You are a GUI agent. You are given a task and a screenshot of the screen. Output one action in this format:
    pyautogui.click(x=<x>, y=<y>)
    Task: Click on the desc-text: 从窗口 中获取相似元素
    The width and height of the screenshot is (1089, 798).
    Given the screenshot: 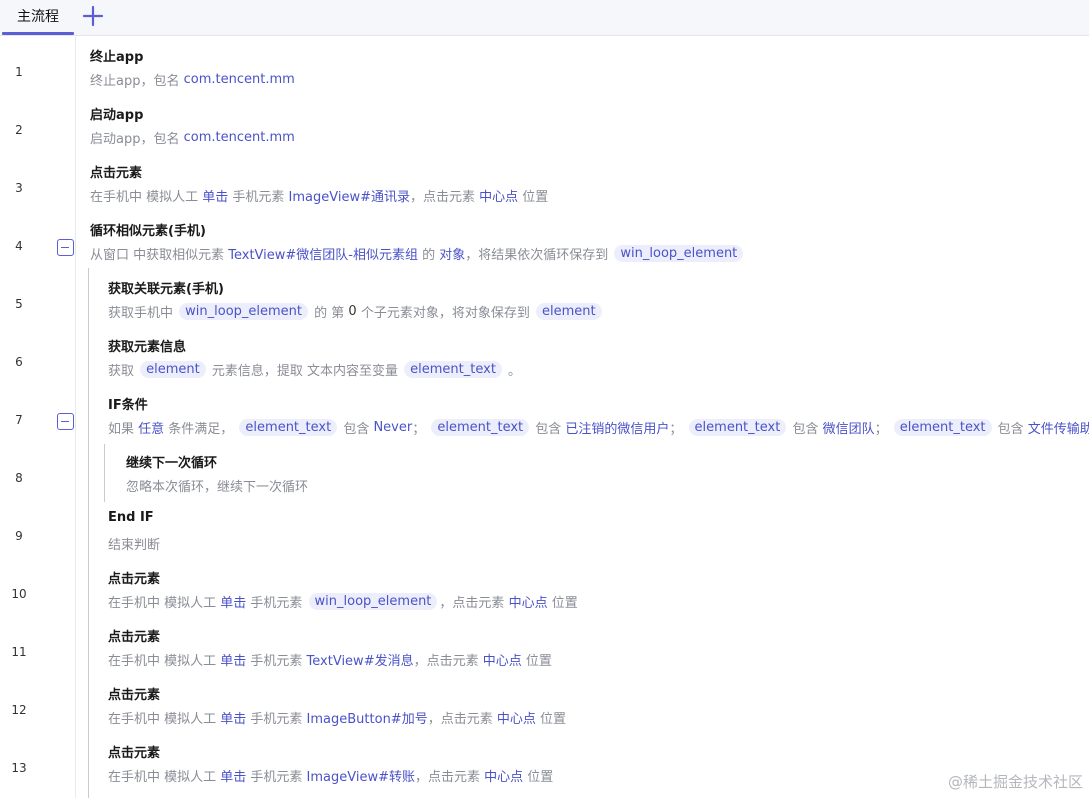 What is the action you would take?
    pyautogui.click(x=159, y=255)
    